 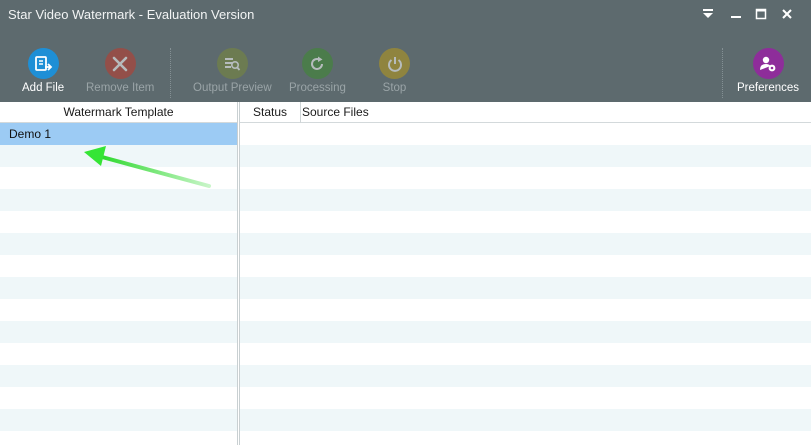 I want to click on remove-icon, so click(x=120, y=63).